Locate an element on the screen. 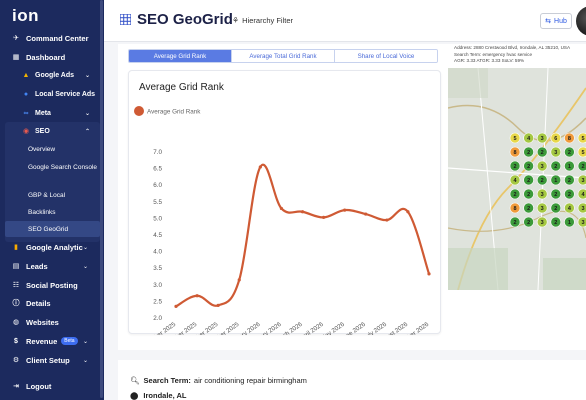  grid-icon is located at coordinates (125, 19).